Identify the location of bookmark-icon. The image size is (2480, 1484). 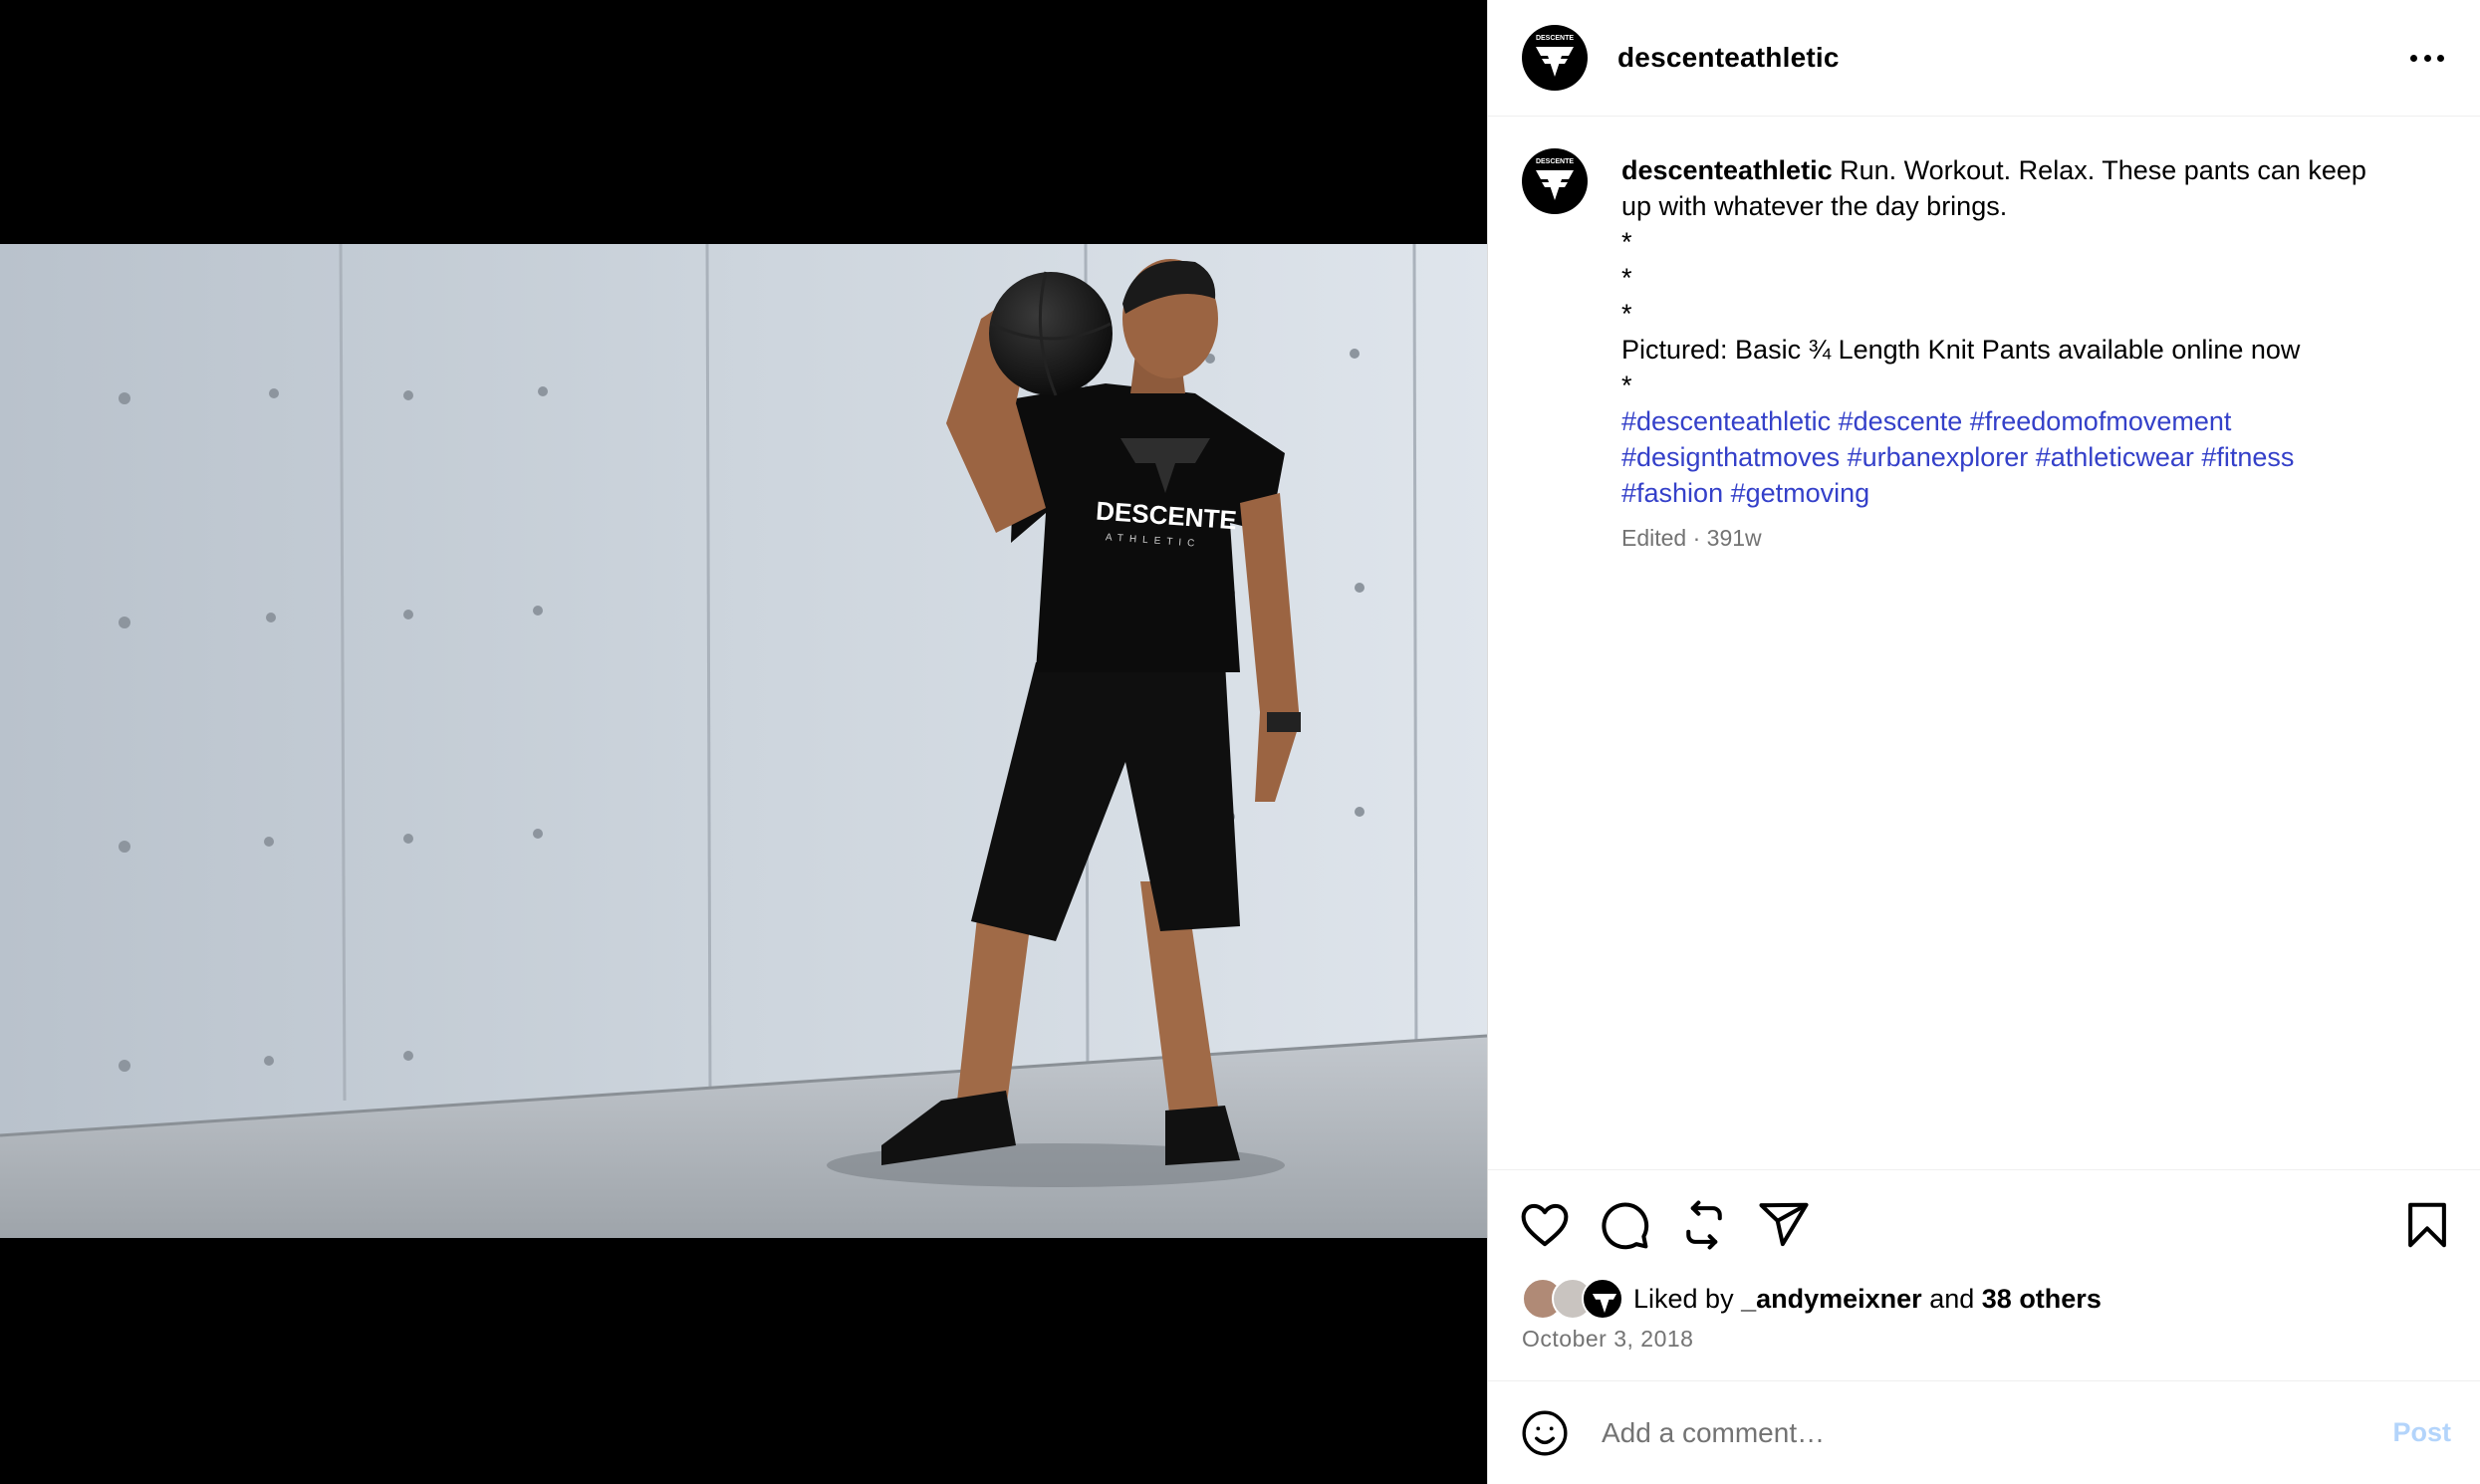
(2427, 1225).